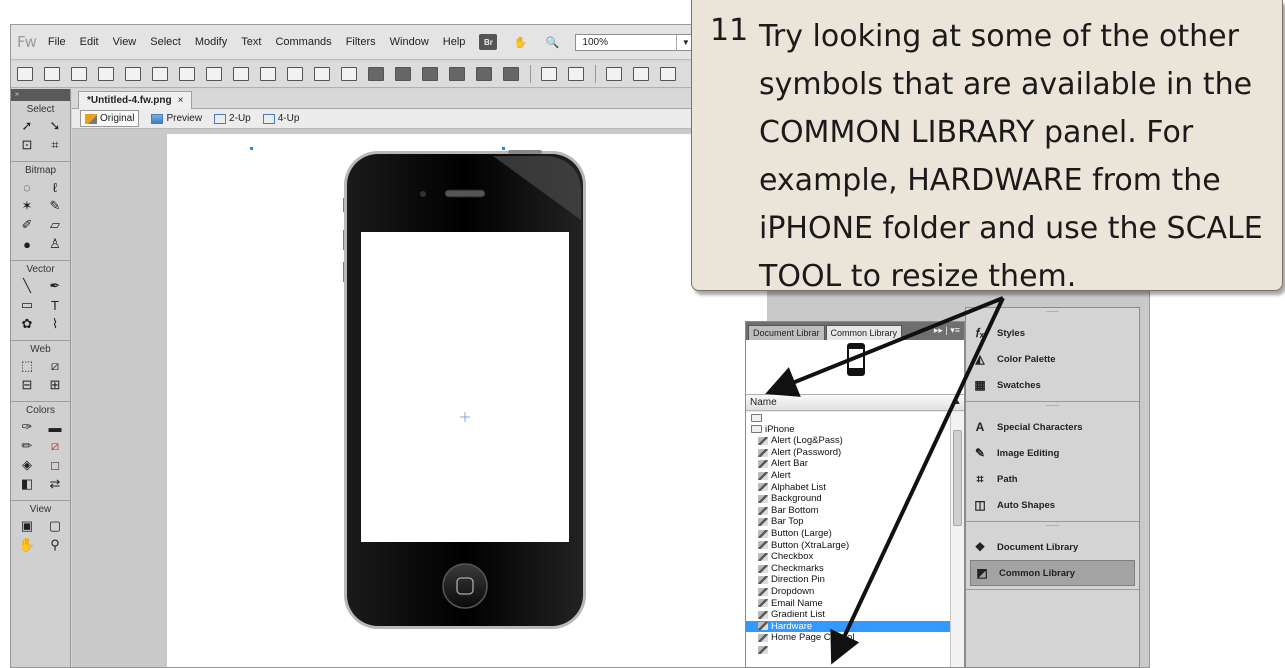 The height and width of the screenshot is (668, 1285). I want to click on bring-forward-icon, so click(457, 74).